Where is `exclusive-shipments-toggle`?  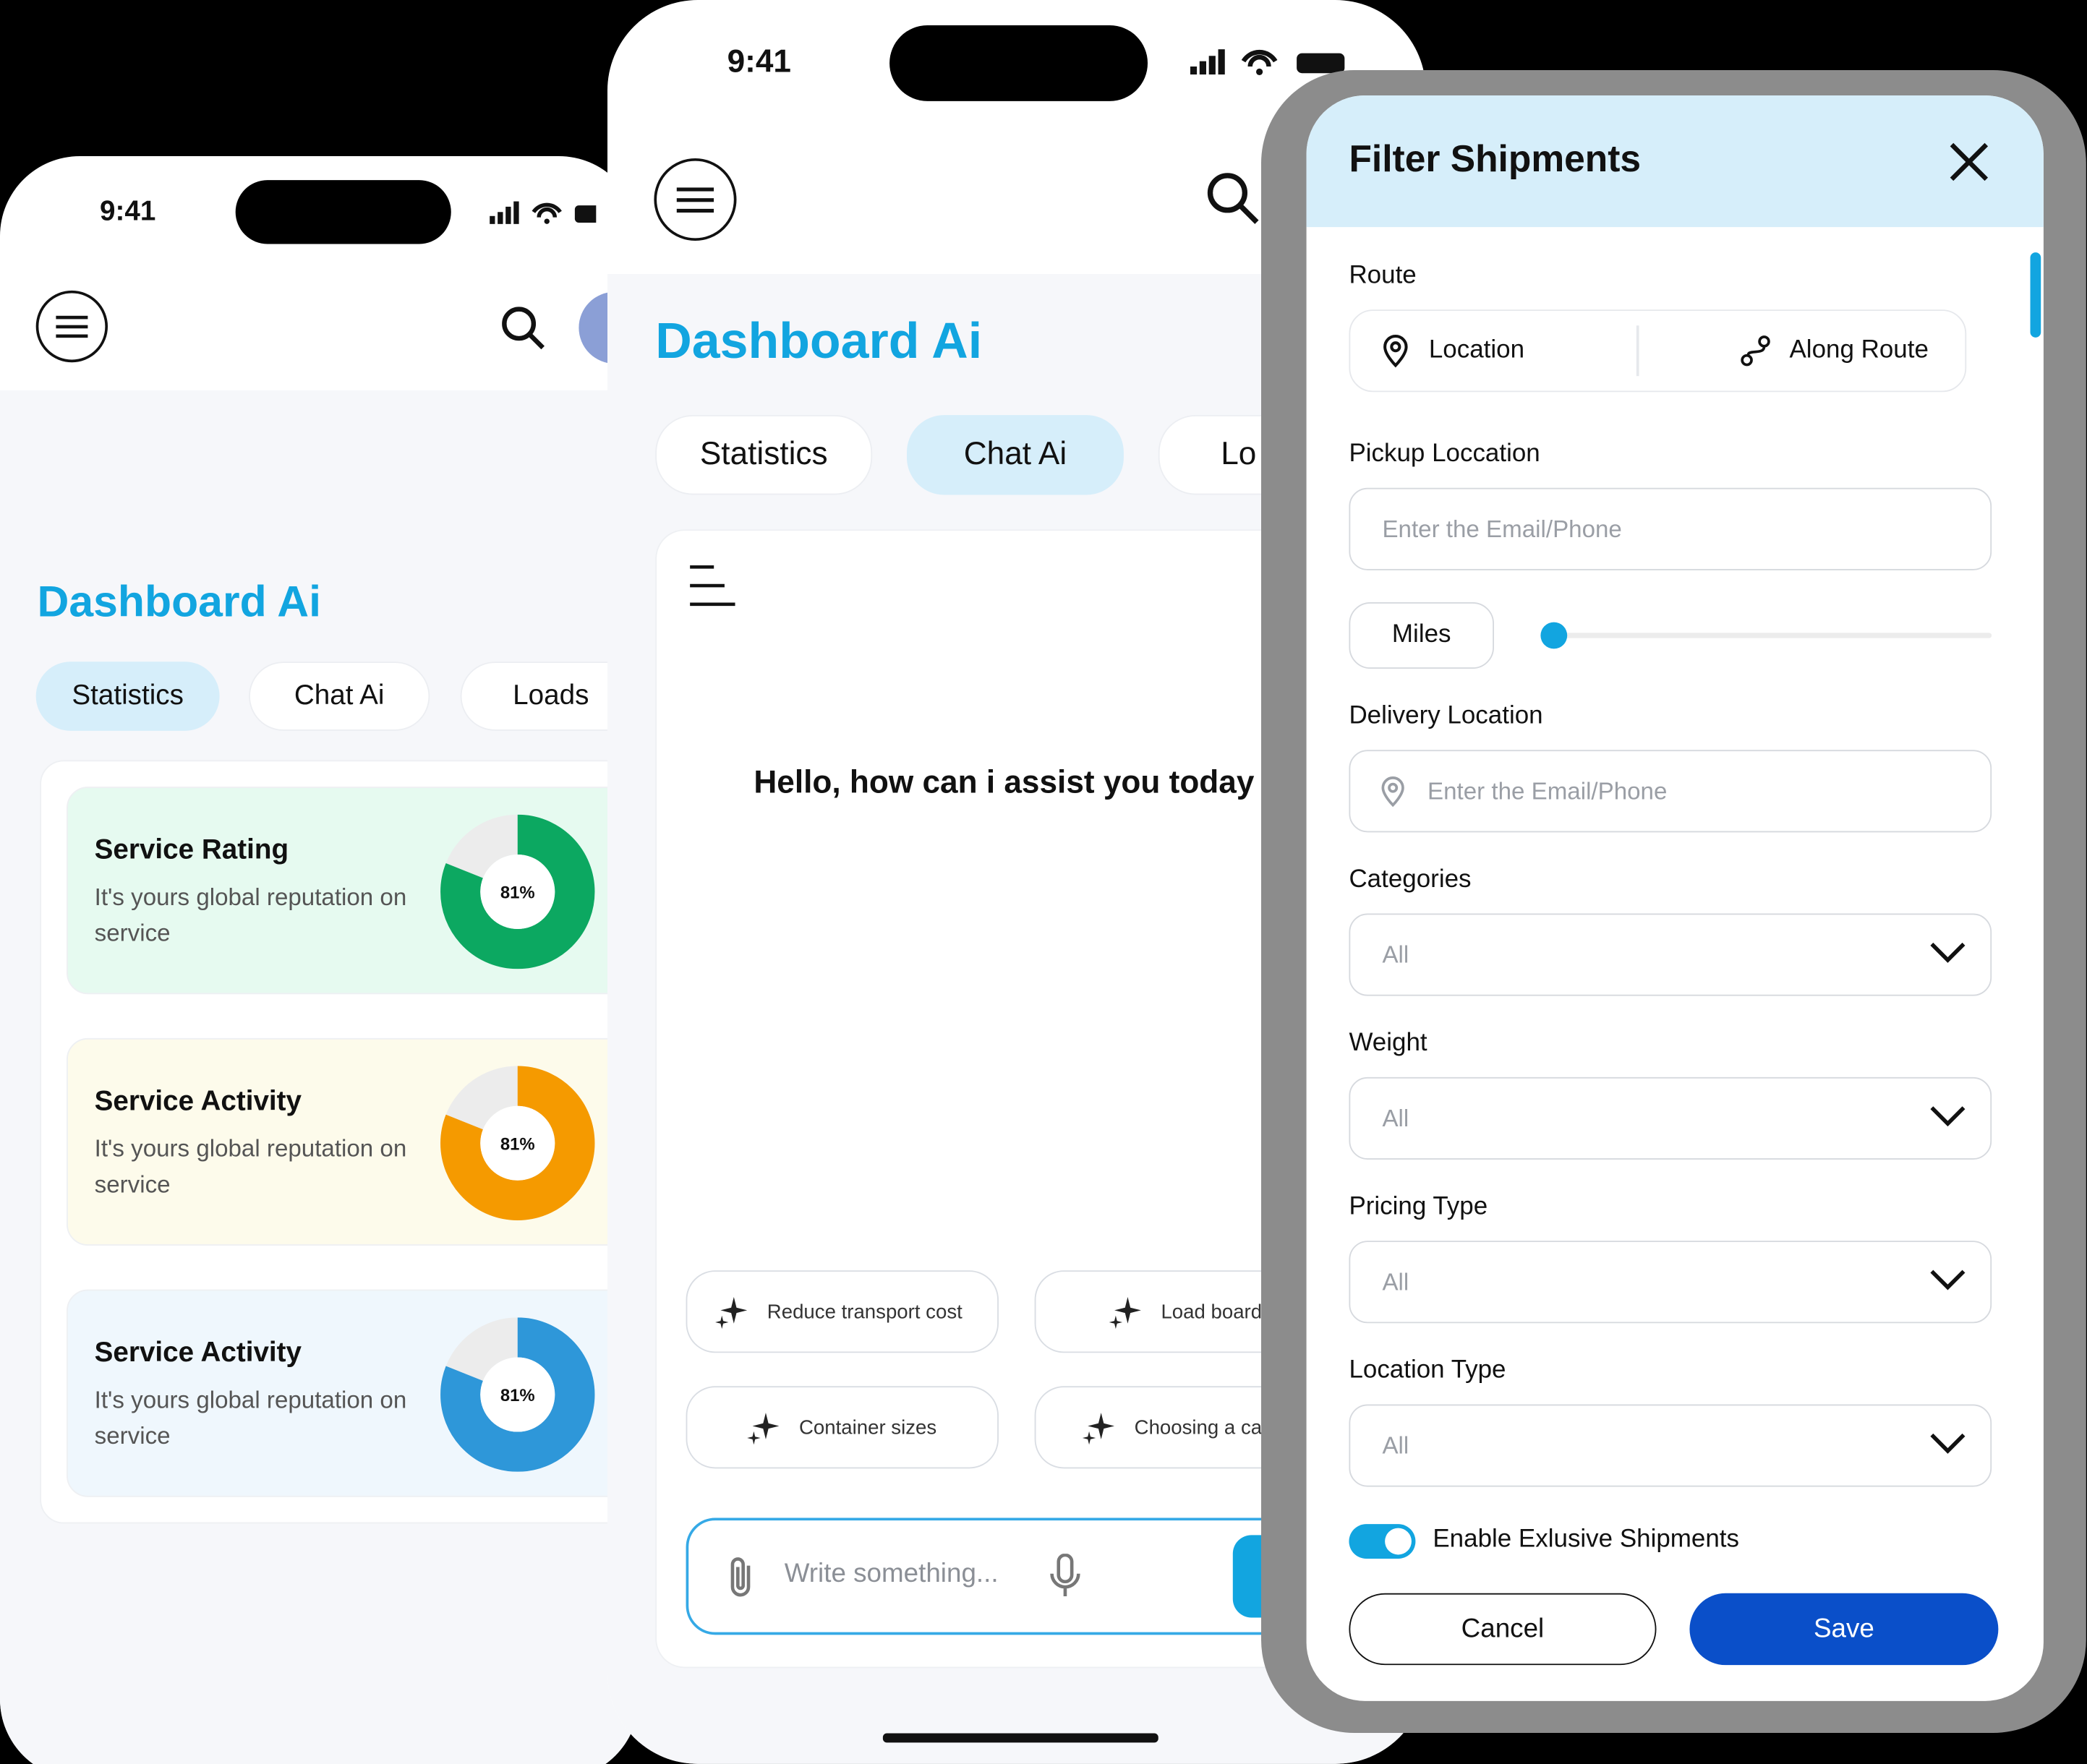
exclusive-shipments-toggle is located at coordinates (1382, 1541).